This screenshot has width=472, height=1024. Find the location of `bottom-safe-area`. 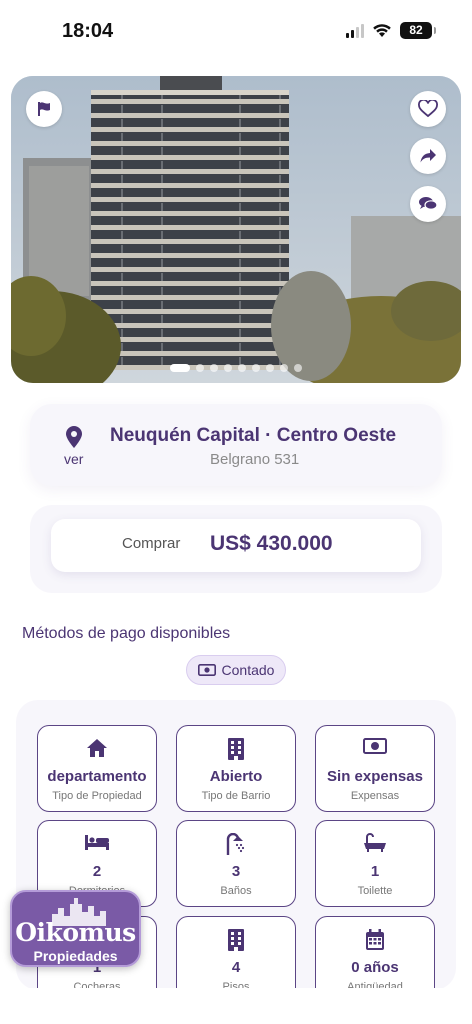

bottom-safe-area is located at coordinates (236, 1006).